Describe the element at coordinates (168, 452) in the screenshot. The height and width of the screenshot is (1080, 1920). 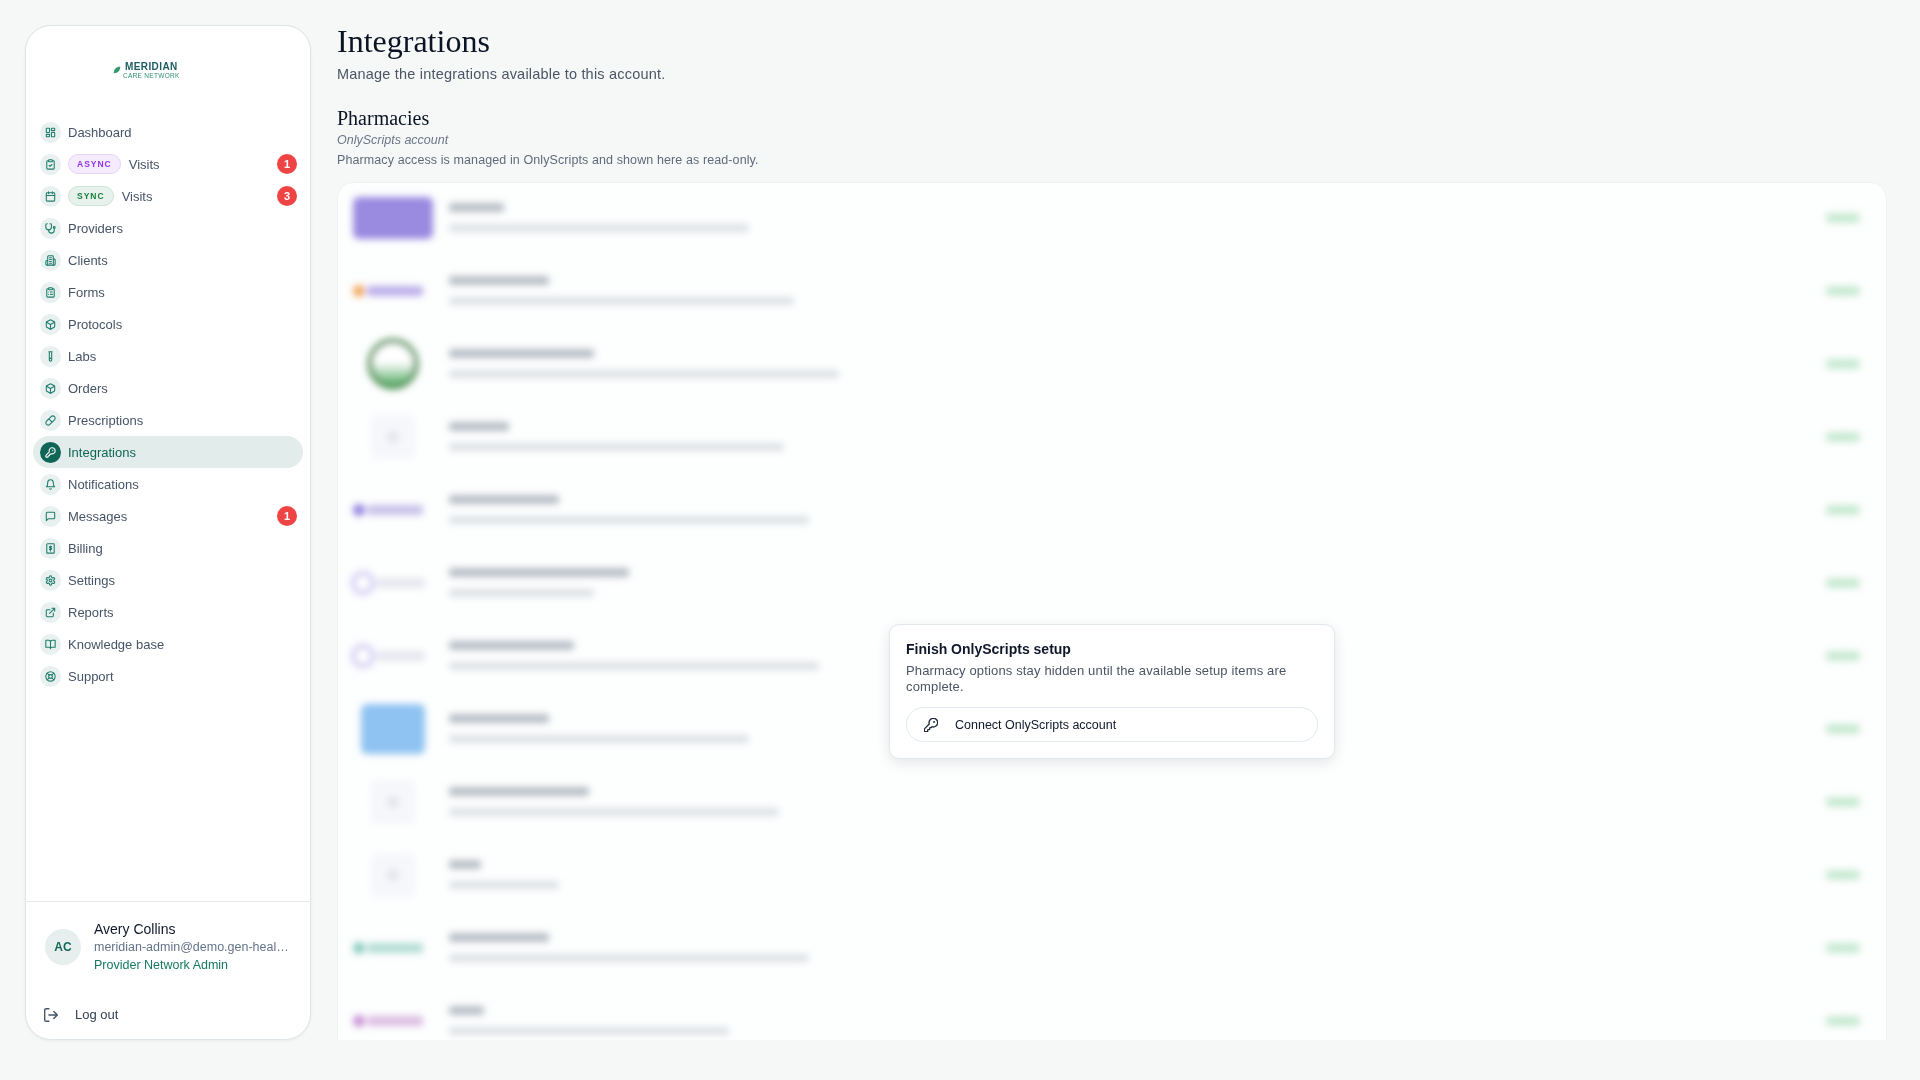
I see `nav-item: Integrations` at that location.